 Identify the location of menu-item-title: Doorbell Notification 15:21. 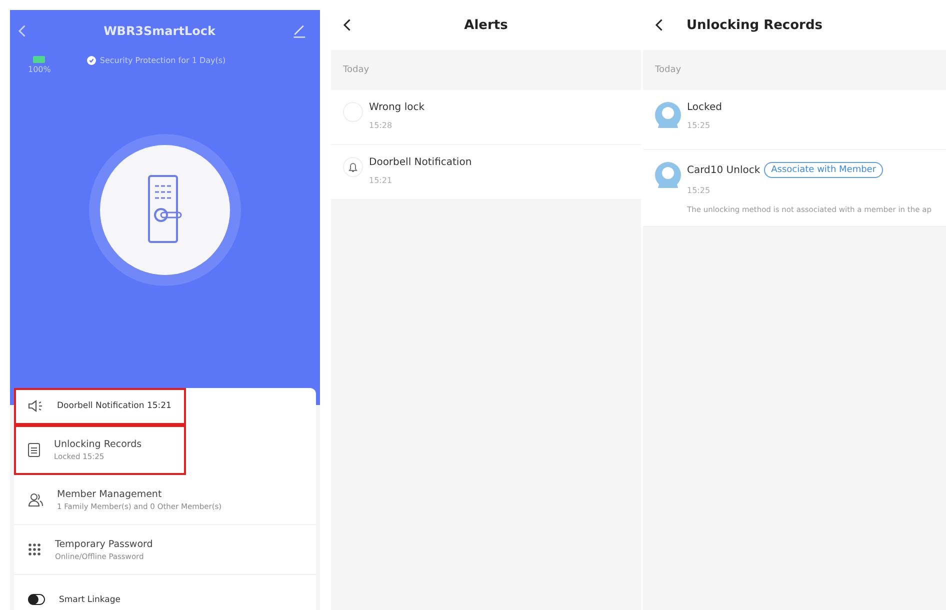
(114, 406).